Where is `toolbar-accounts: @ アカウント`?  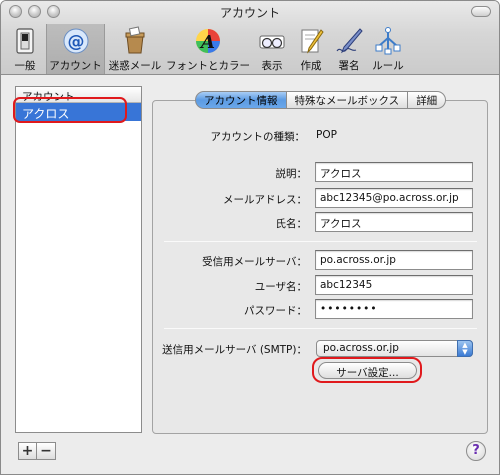
toolbar-accounts: @ アカウント is located at coordinates (75, 49).